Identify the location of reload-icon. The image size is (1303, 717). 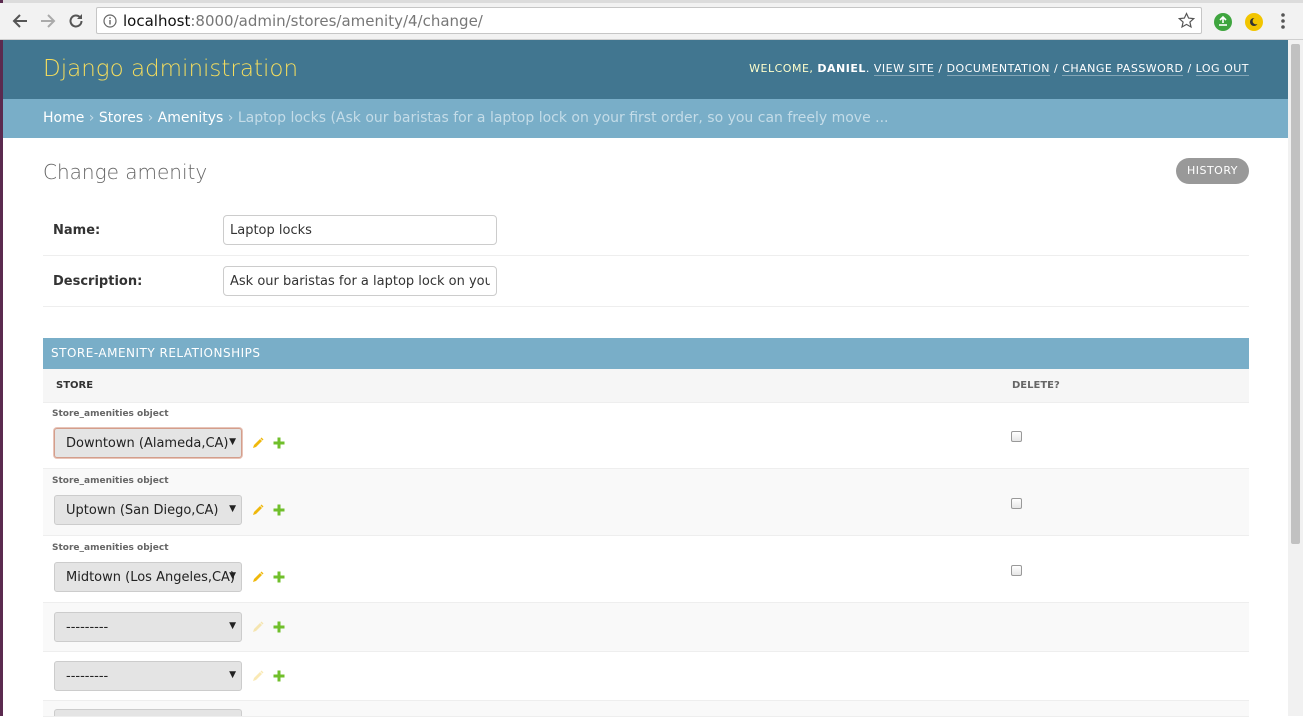
(76, 21).